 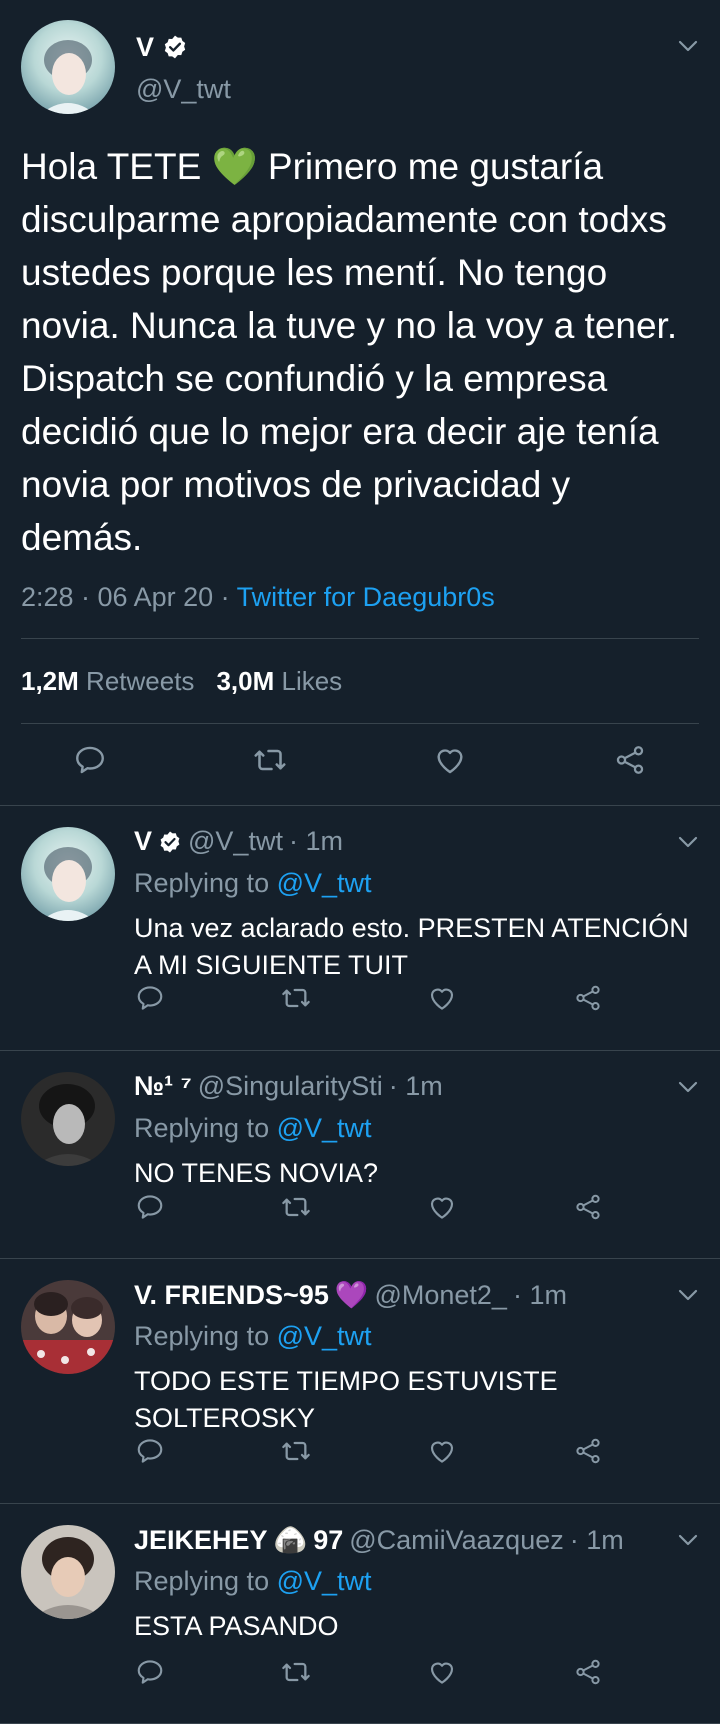 I want to click on rice-ball-emoji: 🍙, so click(x=290, y=1540).